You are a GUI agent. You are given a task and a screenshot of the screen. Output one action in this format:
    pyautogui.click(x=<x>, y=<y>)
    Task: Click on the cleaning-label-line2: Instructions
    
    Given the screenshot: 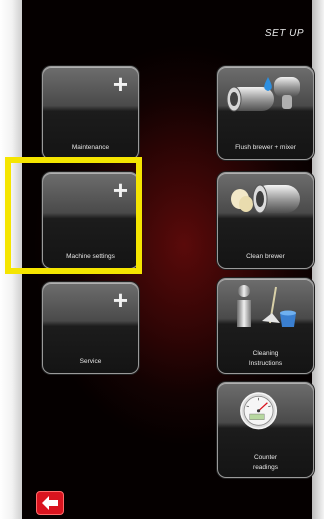 What is the action you would take?
    pyautogui.click(x=265, y=363)
    